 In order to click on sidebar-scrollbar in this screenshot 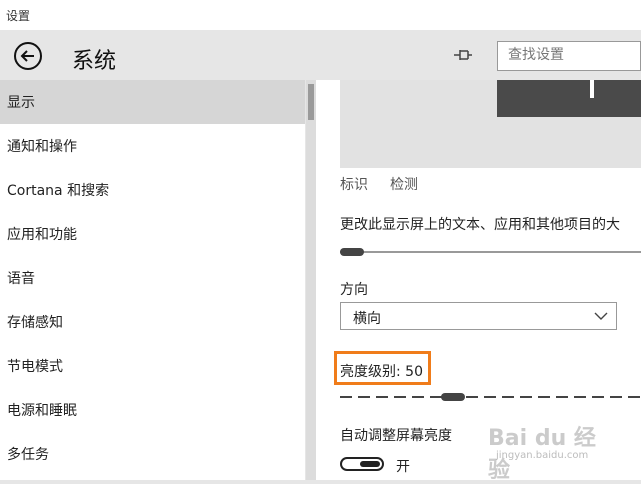, I will do `click(311, 280)`.